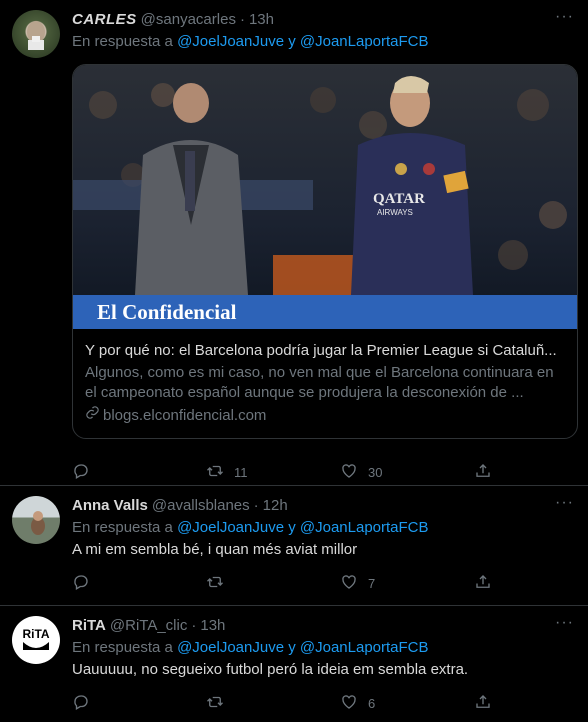 Image resolution: width=588 pixels, height=722 pixels. Describe the element at coordinates (325, 415) in the screenshot. I see `card-url: blogs.elconfidencial.com` at that location.